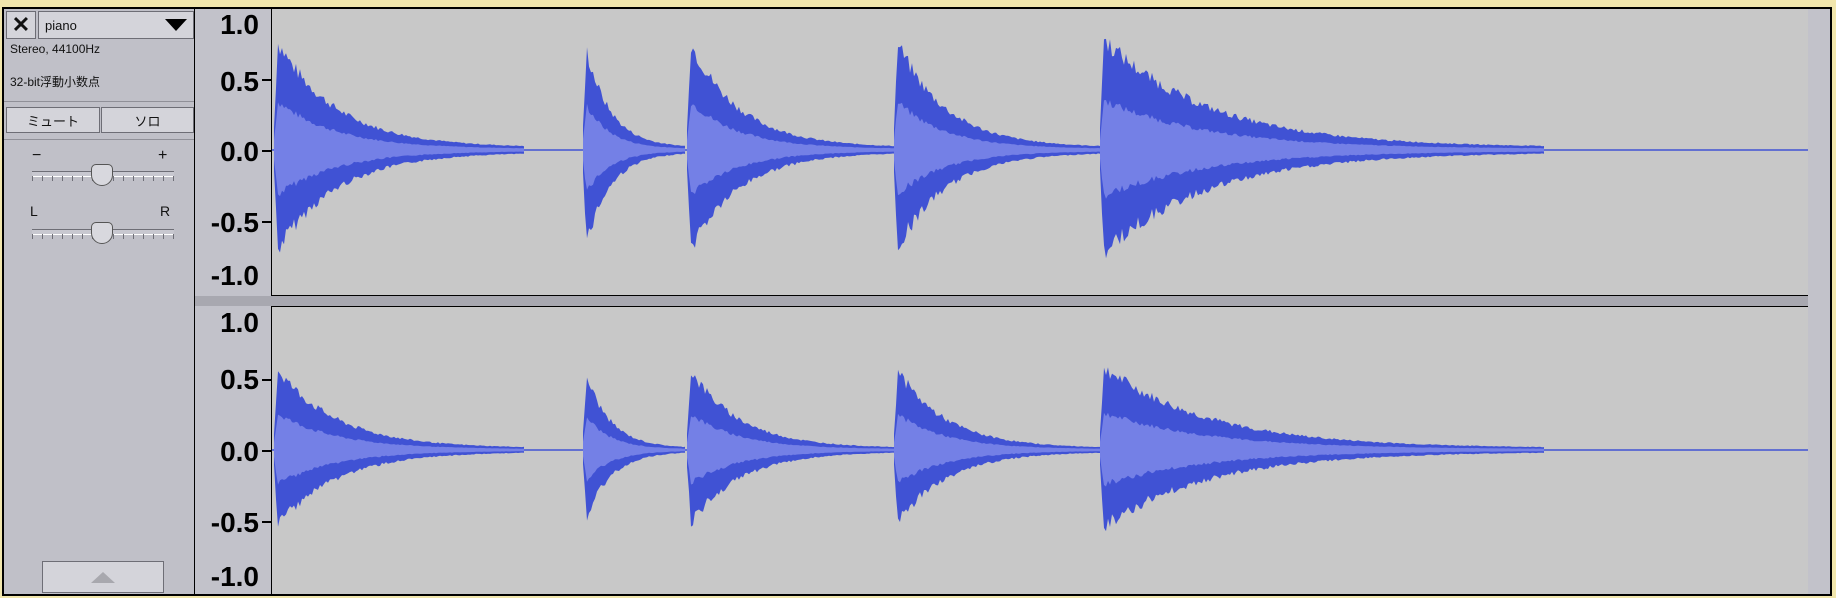  Describe the element at coordinates (102, 233) in the screenshot. I see `pan-slider-thumb` at that location.